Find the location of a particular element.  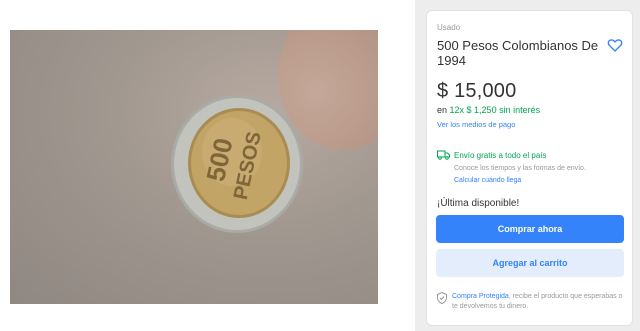

coin-image: 500 PESOS is located at coordinates (237, 164).